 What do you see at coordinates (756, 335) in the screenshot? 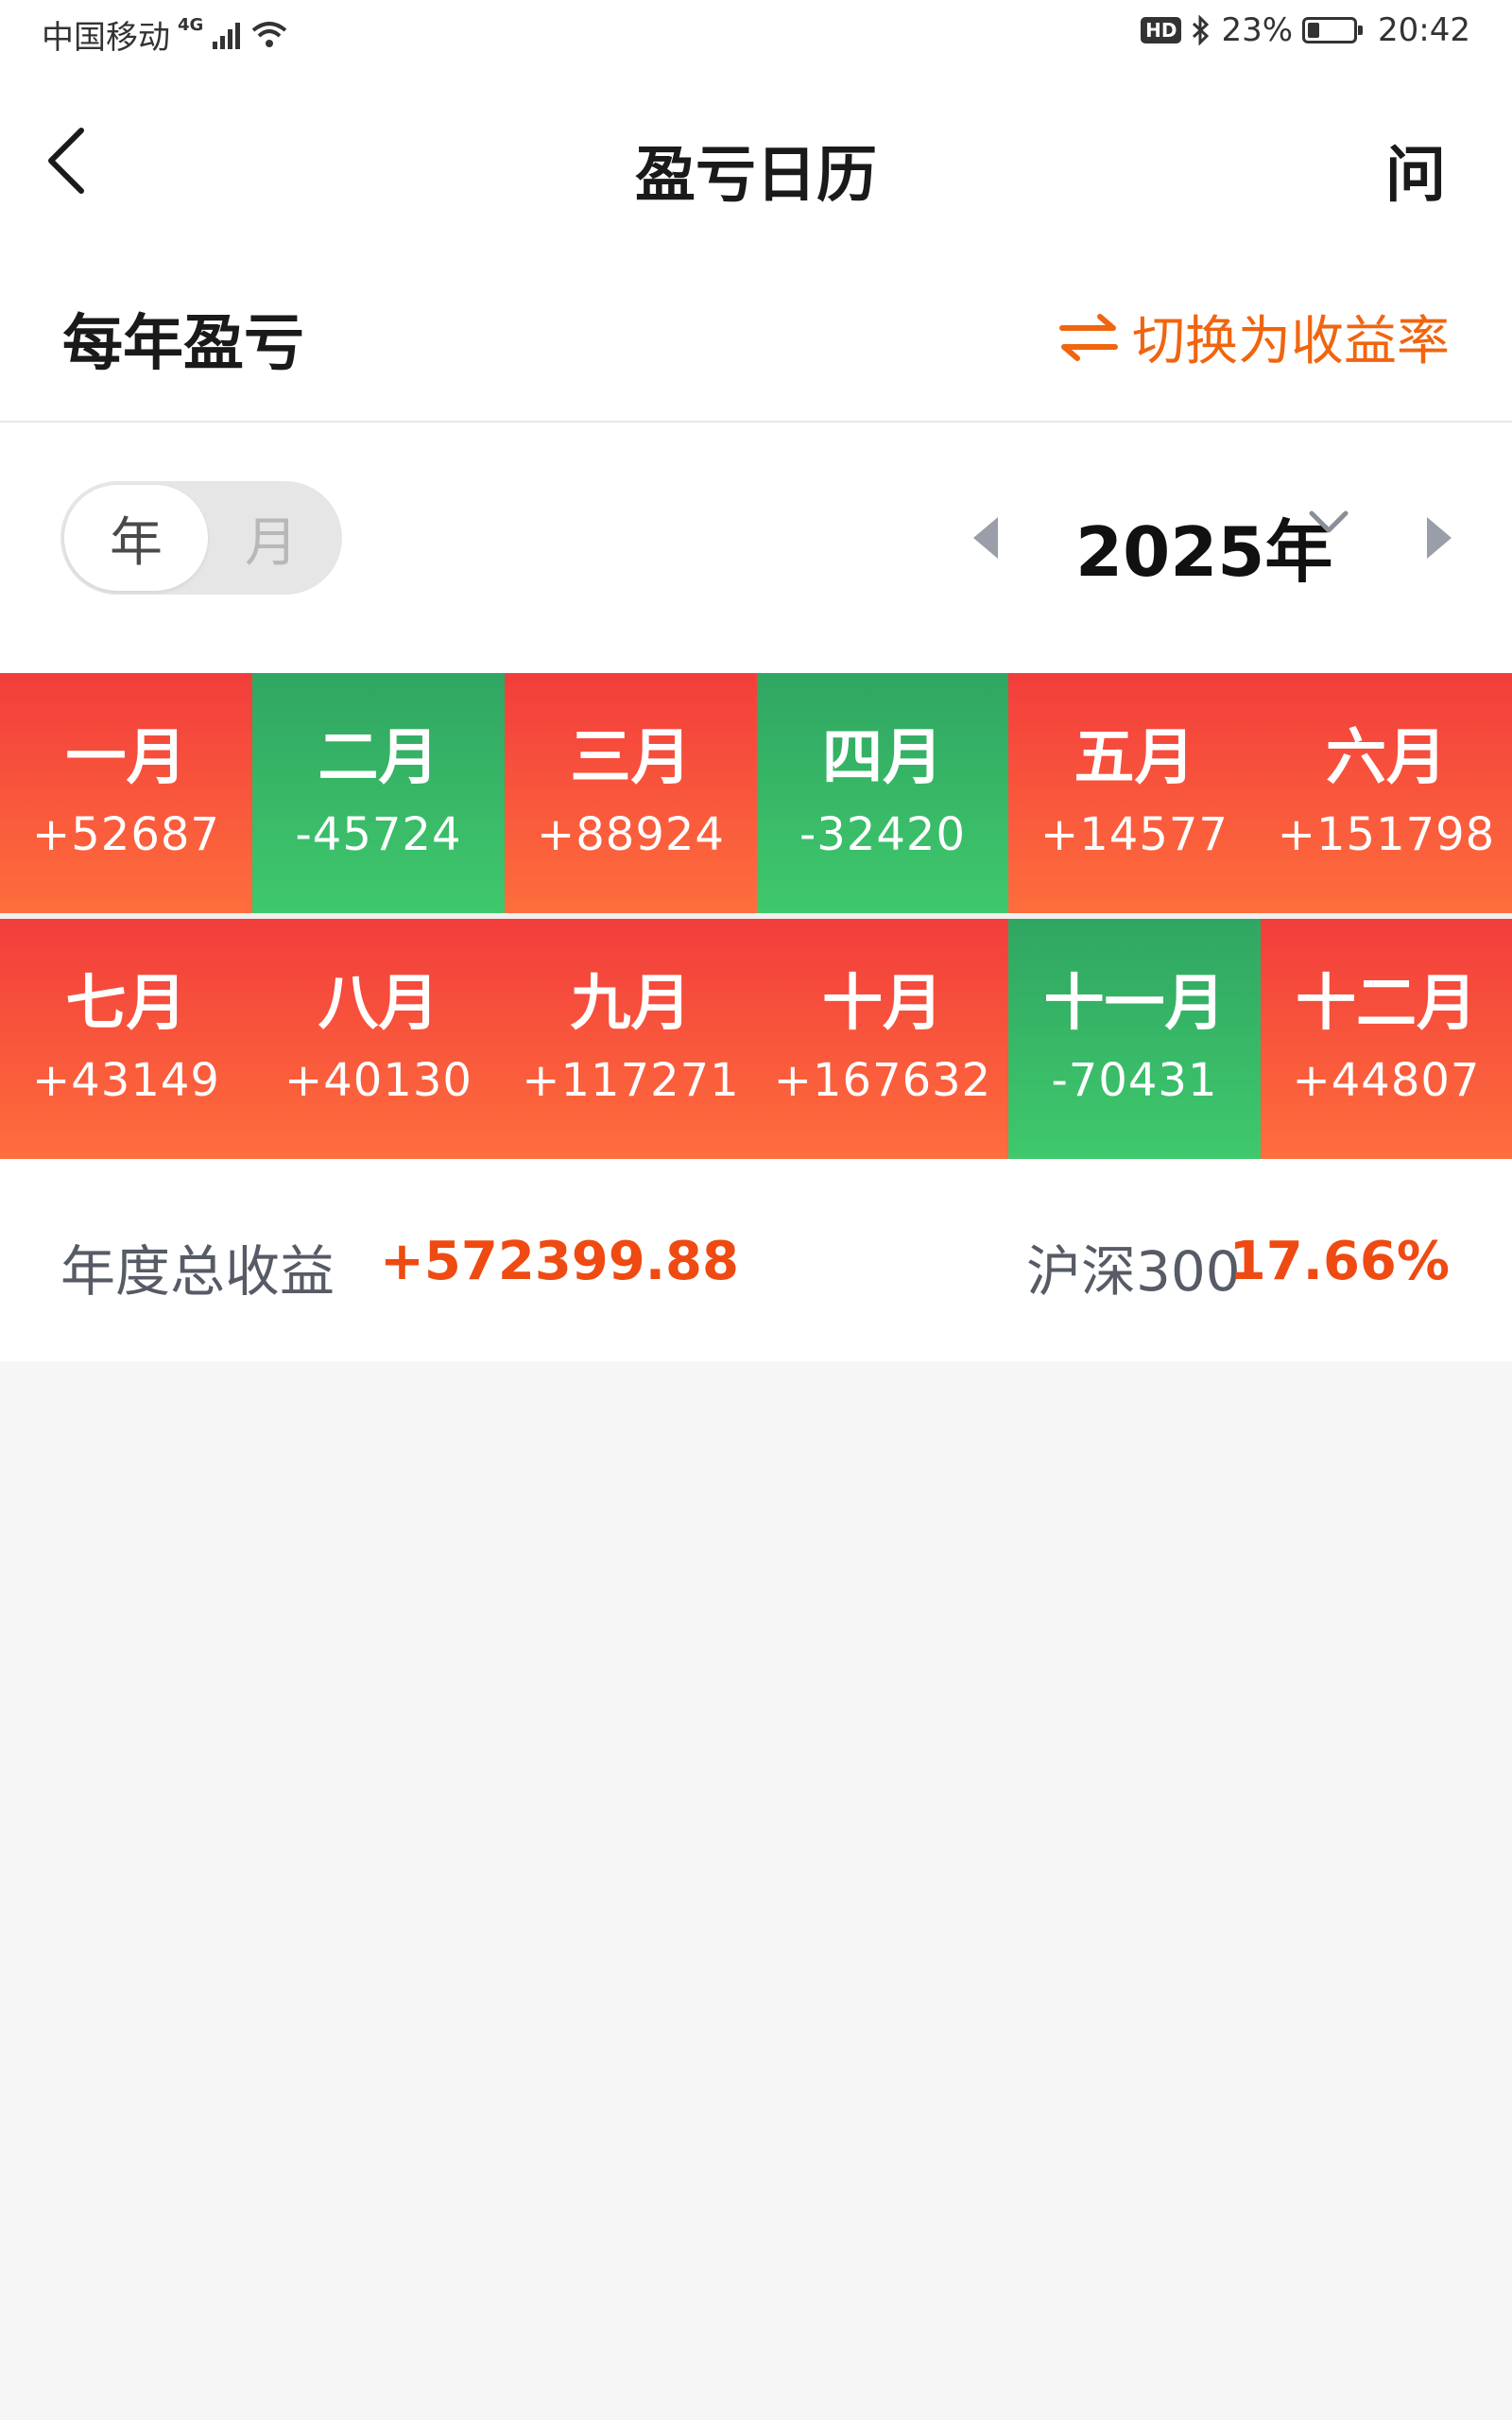
I see `section-header: 每年盈亏 切换为收益率` at bounding box center [756, 335].